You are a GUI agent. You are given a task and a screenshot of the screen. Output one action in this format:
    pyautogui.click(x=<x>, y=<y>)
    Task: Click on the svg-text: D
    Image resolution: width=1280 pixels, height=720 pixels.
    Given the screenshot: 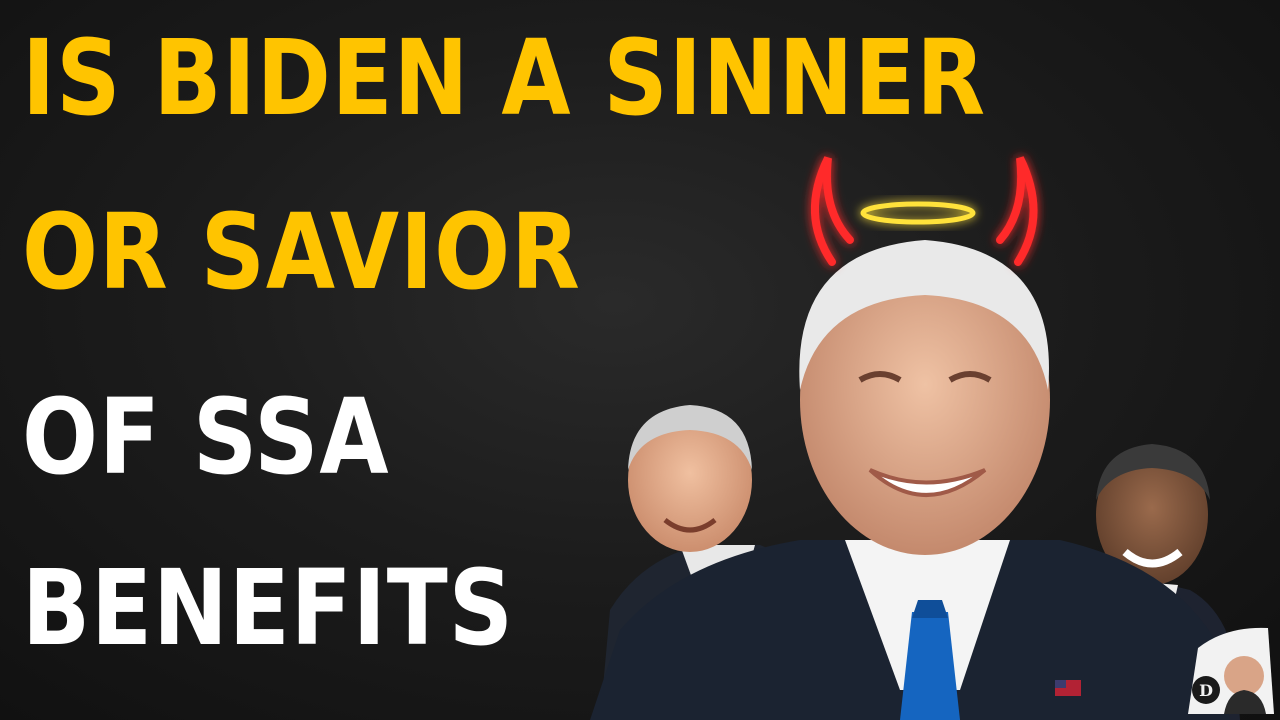 What is the action you would take?
    pyautogui.click(x=1206, y=690)
    